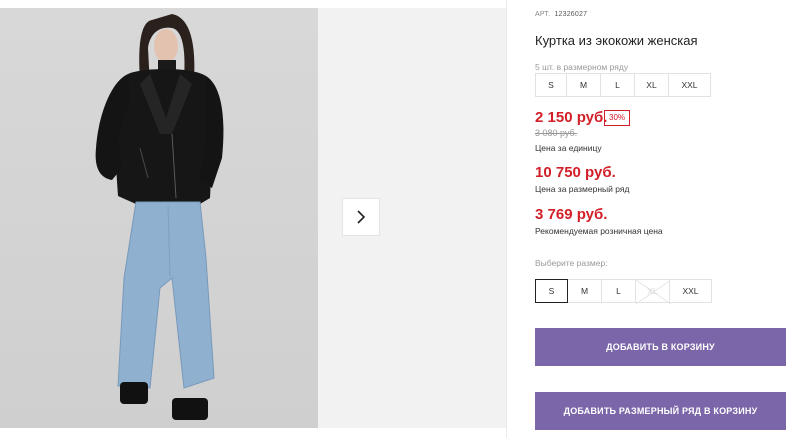 Image resolution: width=800 pixels, height=438 pixels. I want to click on product-title: Куртка из экокожи женская, so click(616, 40).